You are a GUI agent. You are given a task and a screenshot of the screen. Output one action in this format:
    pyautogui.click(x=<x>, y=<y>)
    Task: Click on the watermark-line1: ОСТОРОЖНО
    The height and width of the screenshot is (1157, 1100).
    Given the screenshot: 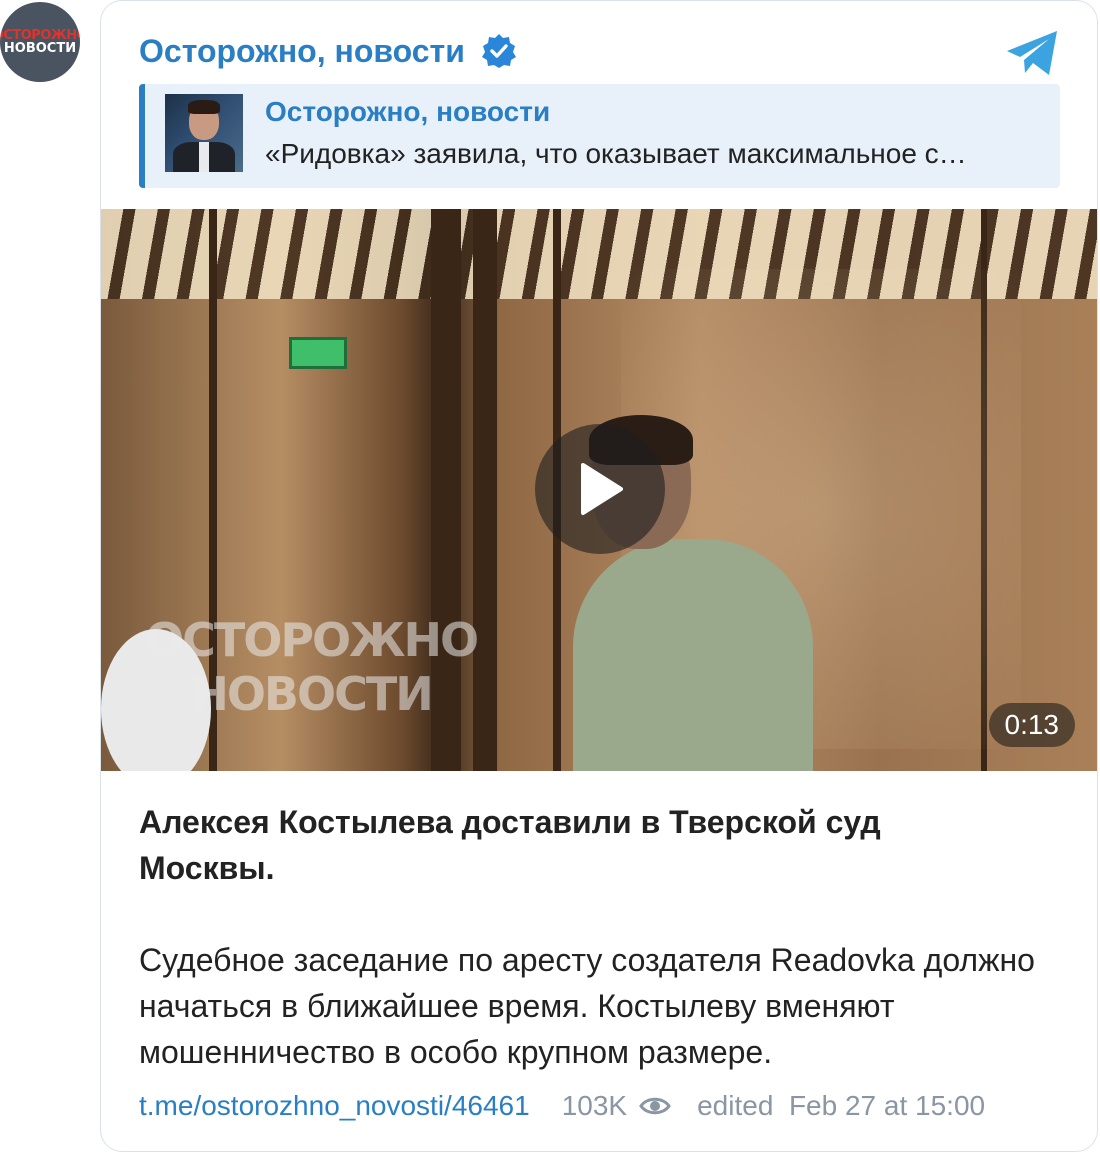 What is the action you would take?
    pyautogui.click(x=312, y=640)
    